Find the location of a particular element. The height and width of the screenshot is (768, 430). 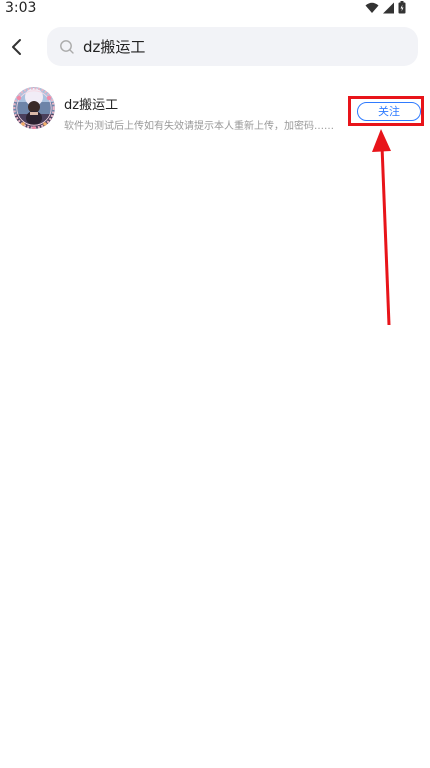

user-name: dz搬运工 is located at coordinates (91, 103).